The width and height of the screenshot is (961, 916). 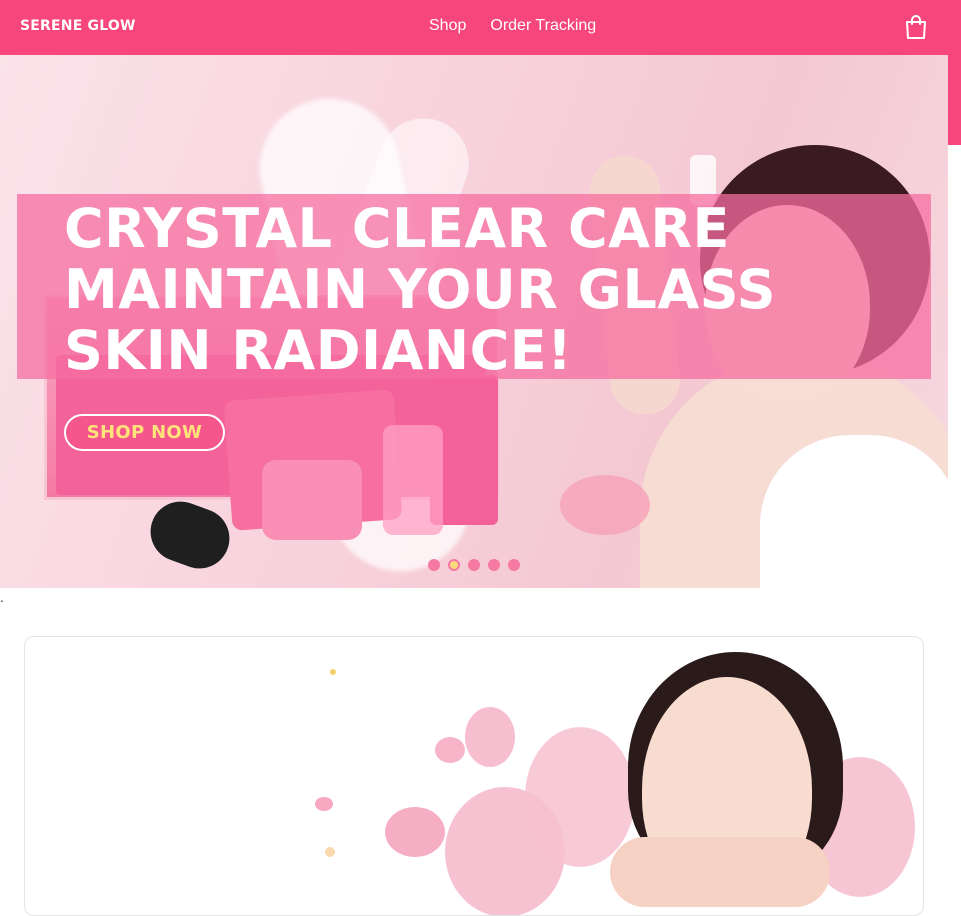 I want to click on product-day-cream-jar, so click(x=312, y=500).